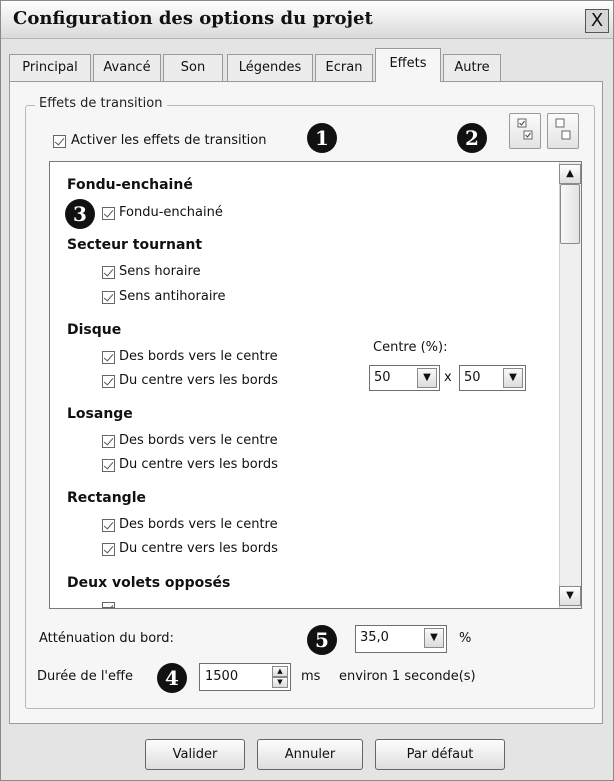 This screenshot has height=781, width=614. I want to click on uncheck-all-icon, so click(563, 129).